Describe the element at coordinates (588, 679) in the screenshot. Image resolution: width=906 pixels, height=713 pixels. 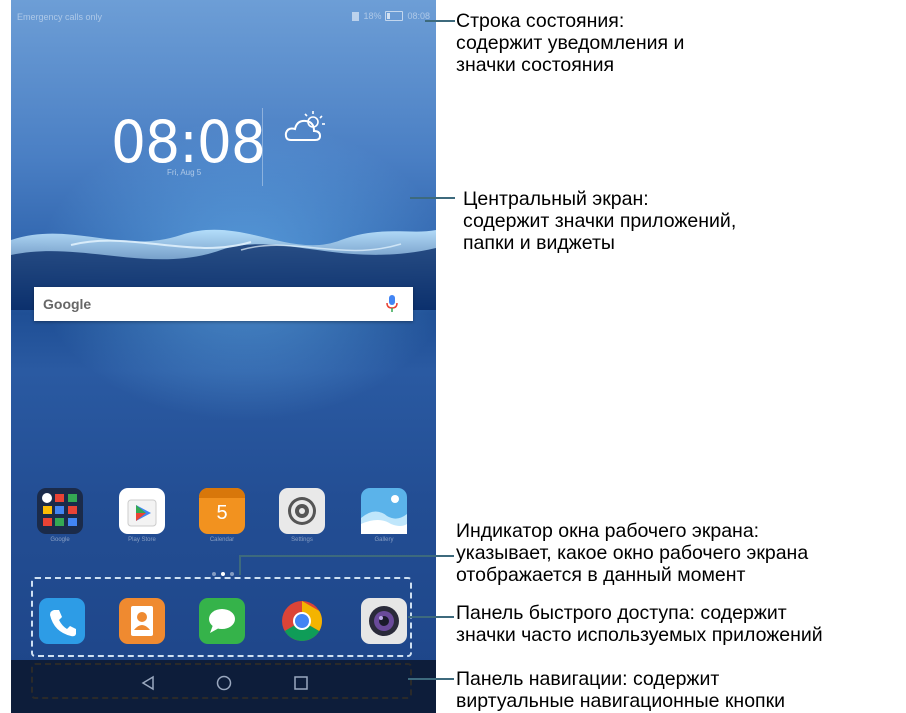
I see `annotation-line: Панель навигации: содержит` at that location.